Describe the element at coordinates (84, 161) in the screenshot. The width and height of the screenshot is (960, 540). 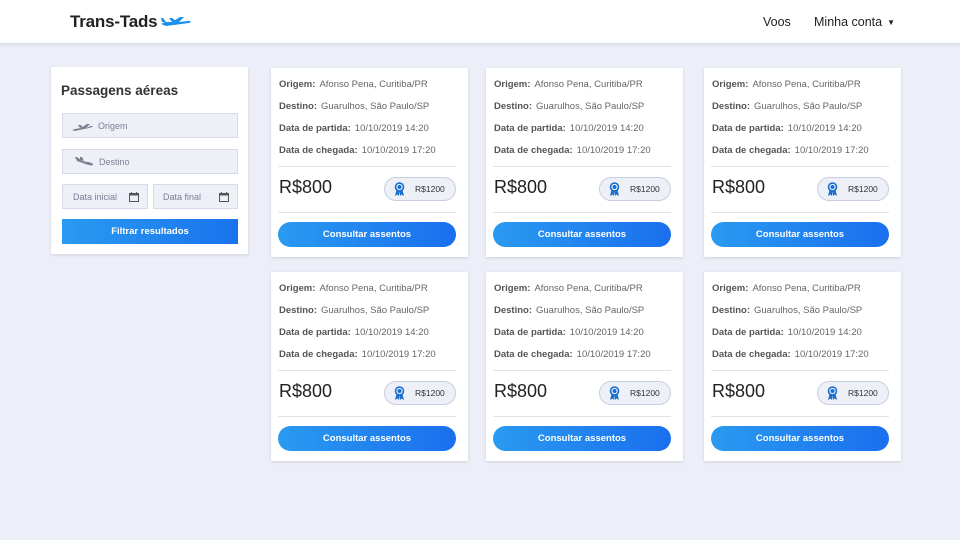
I see `plane-landing-icon` at that location.